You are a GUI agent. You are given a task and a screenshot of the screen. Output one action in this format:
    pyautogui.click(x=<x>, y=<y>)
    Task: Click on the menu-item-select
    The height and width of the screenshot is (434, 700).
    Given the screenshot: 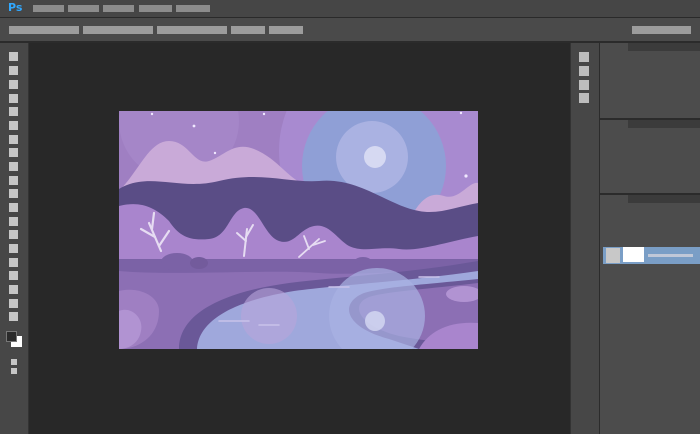 What is the action you would take?
    pyautogui.click(x=193, y=8)
    